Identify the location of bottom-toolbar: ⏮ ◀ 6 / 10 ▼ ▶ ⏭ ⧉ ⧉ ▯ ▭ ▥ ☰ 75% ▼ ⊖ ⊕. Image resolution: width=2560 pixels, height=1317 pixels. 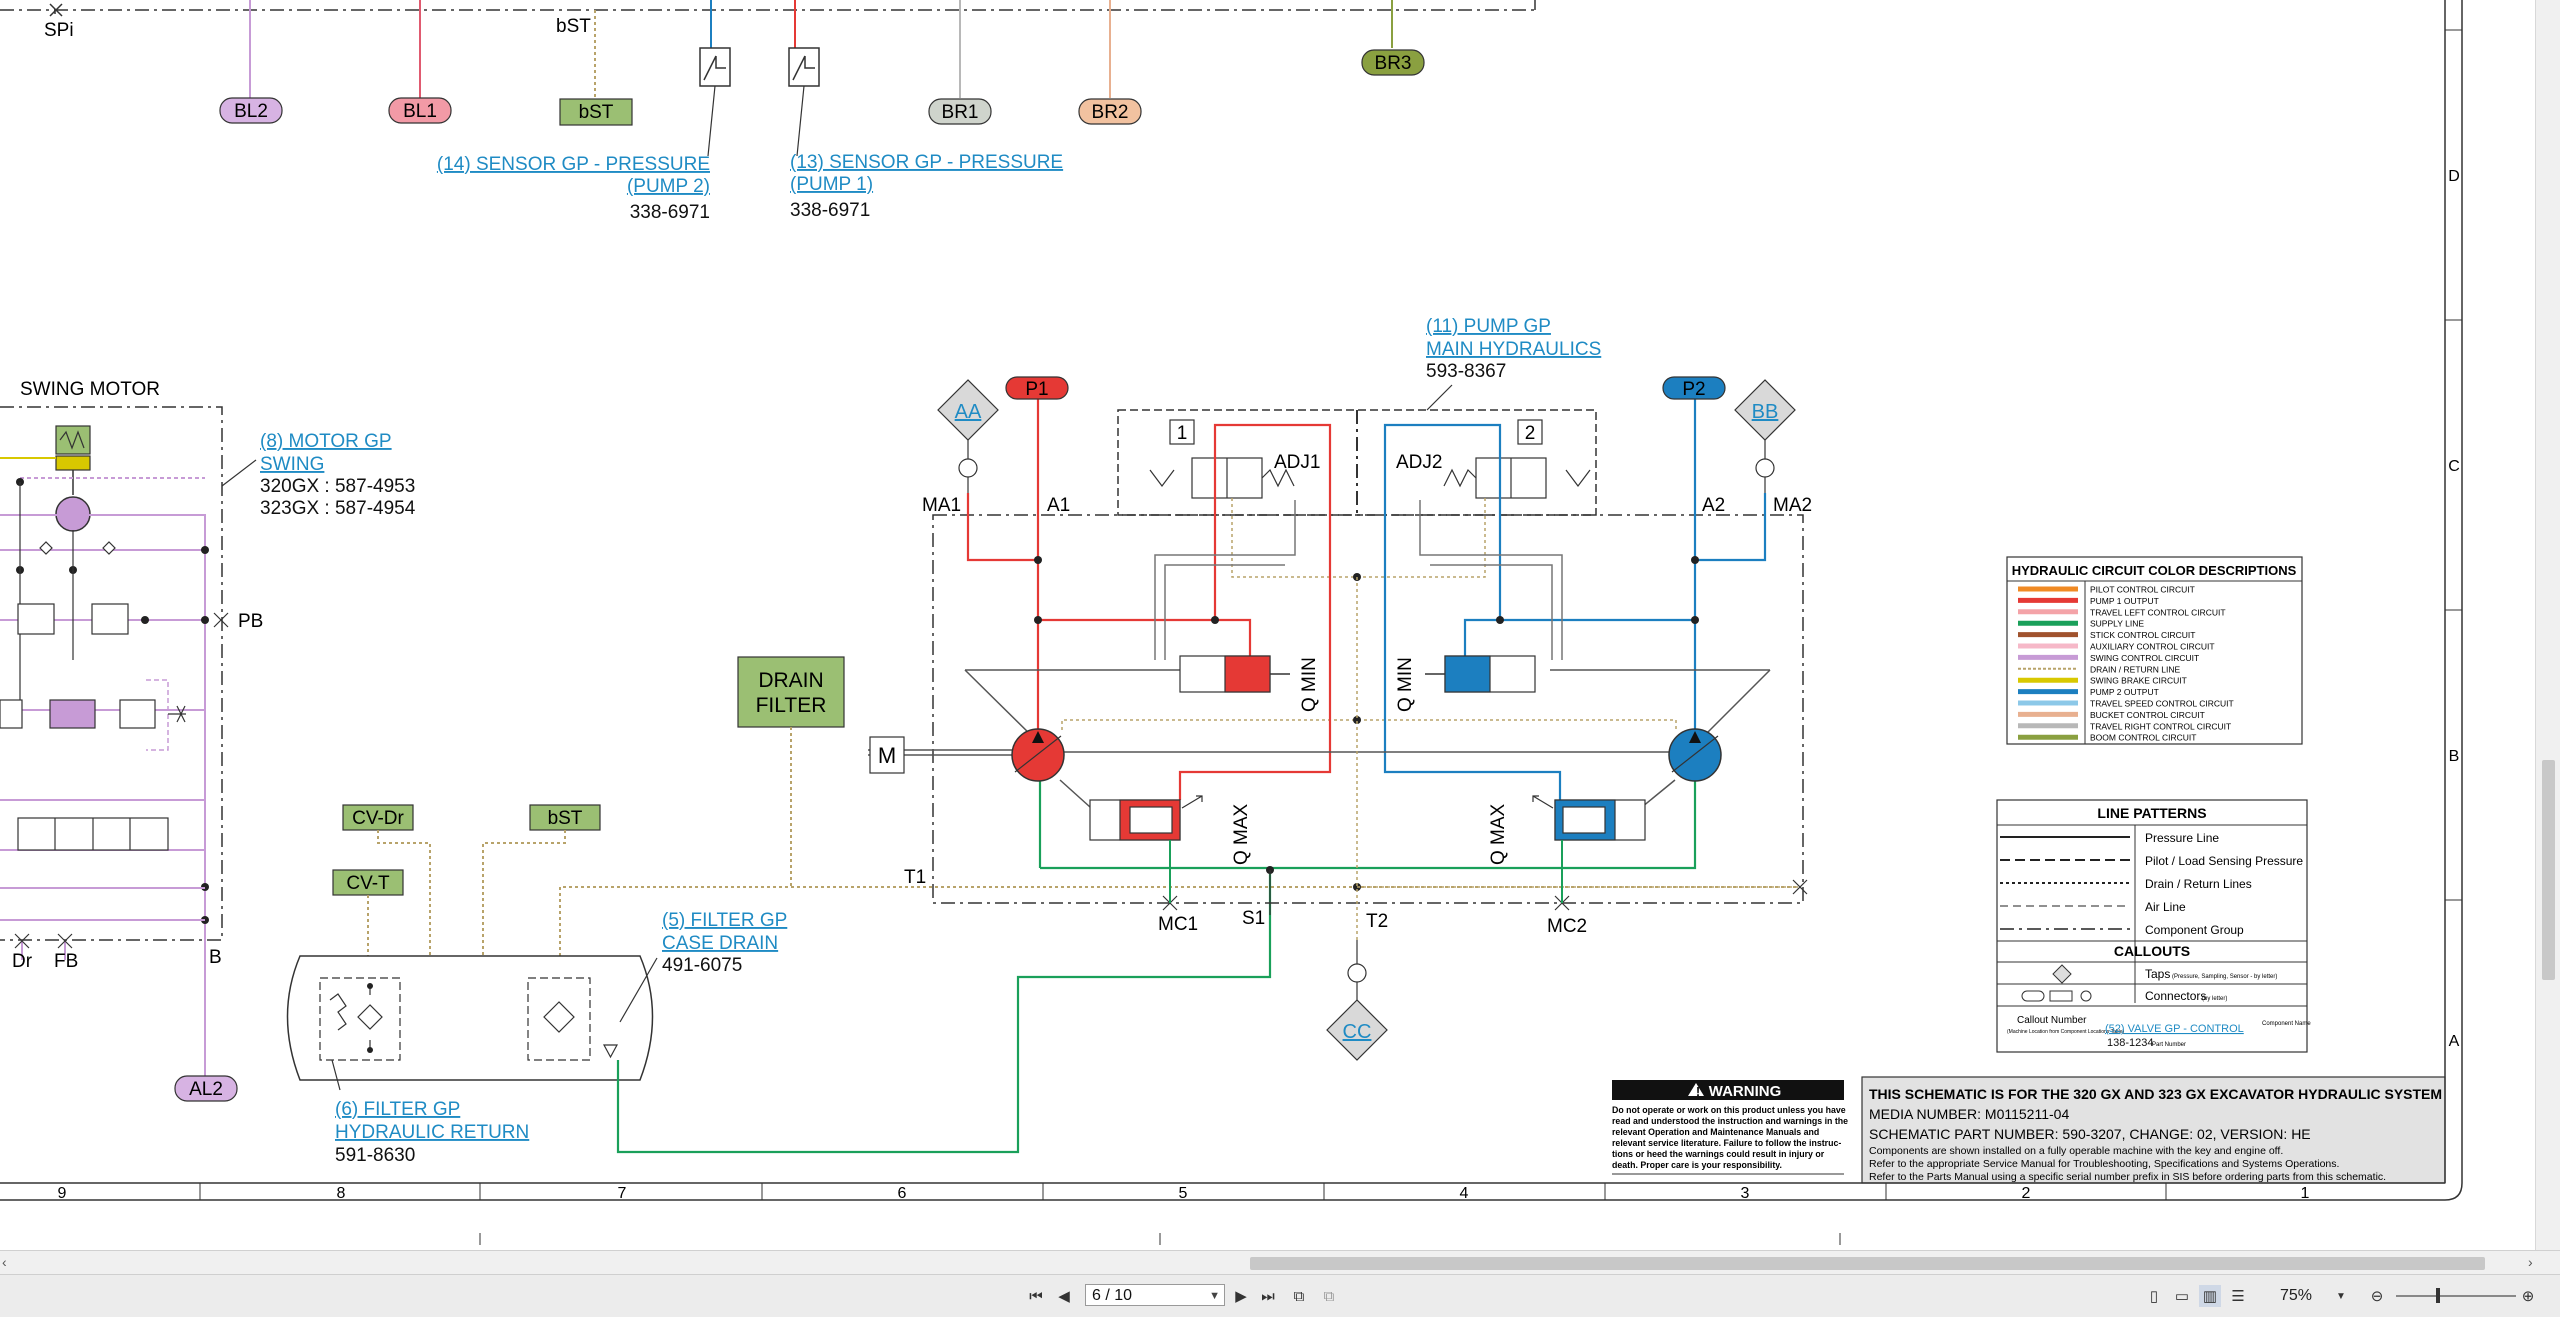
(1280, 1295).